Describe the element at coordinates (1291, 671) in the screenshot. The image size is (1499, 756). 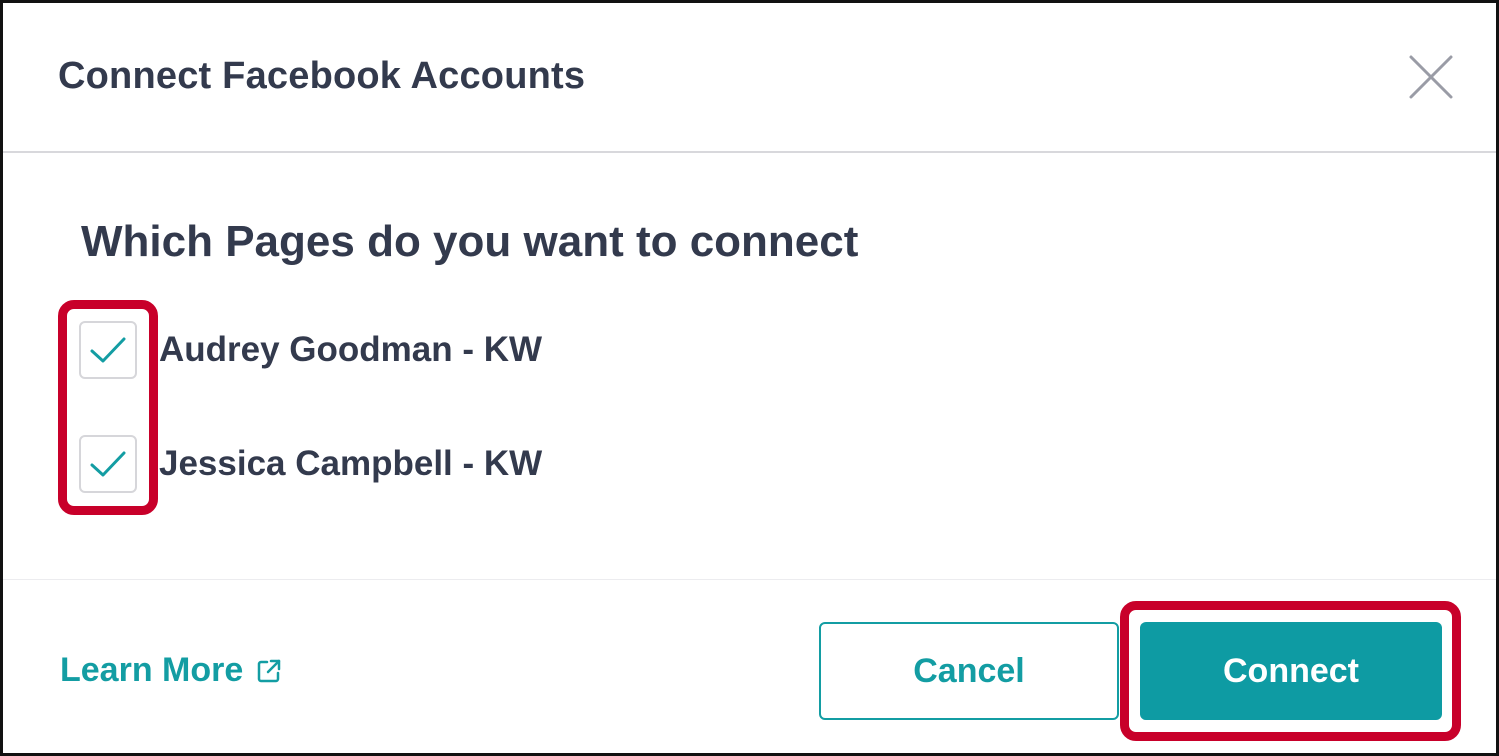
I see `connect-button: Connect` at that location.